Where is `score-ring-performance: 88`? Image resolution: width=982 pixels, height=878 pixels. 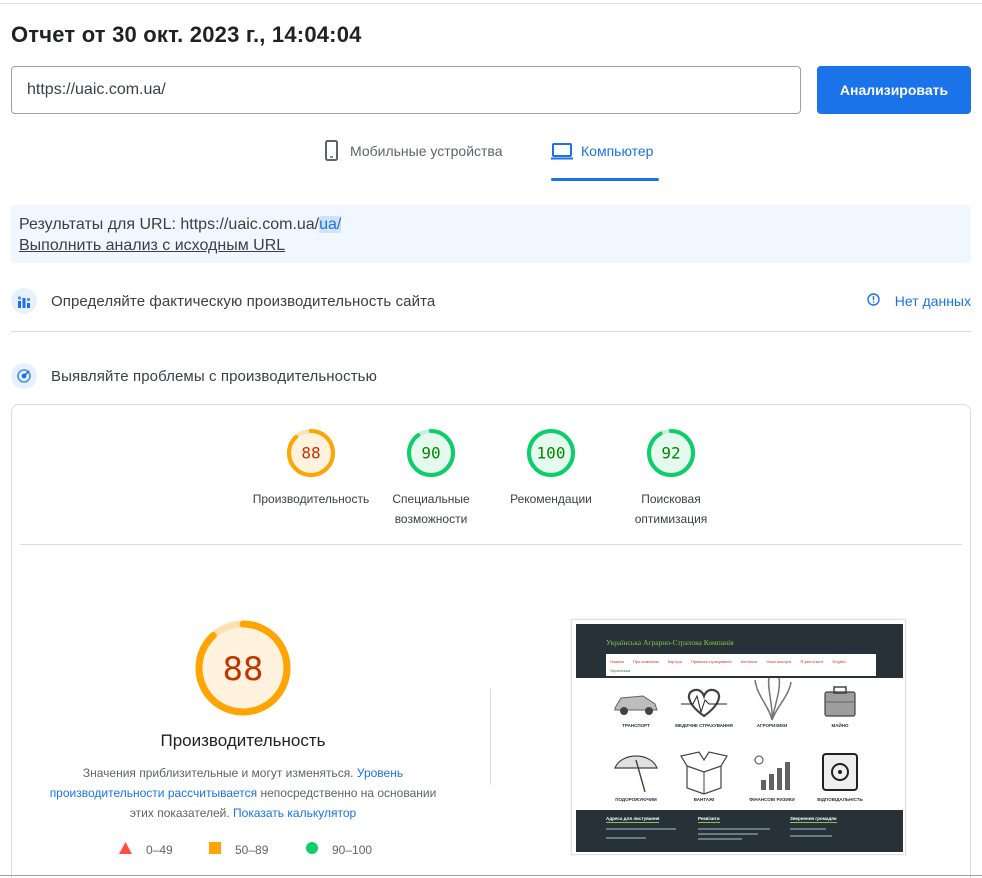 score-ring-performance: 88 is located at coordinates (311, 453).